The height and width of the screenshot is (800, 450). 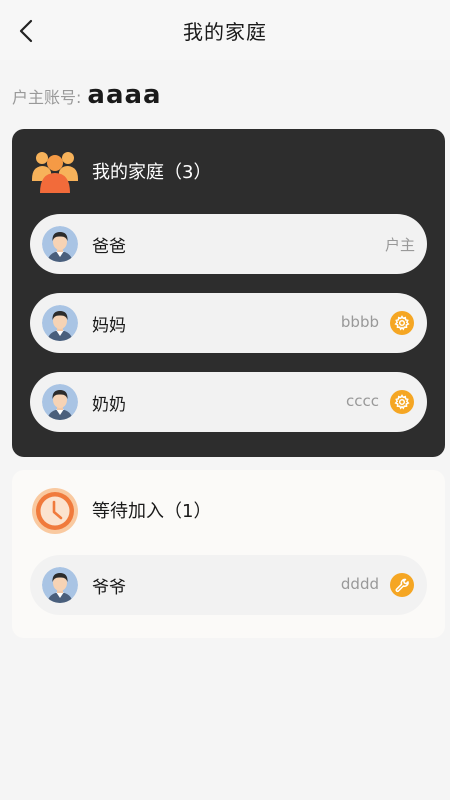 I want to click on member-row-dad: 爸爸 户主, so click(x=228, y=244).